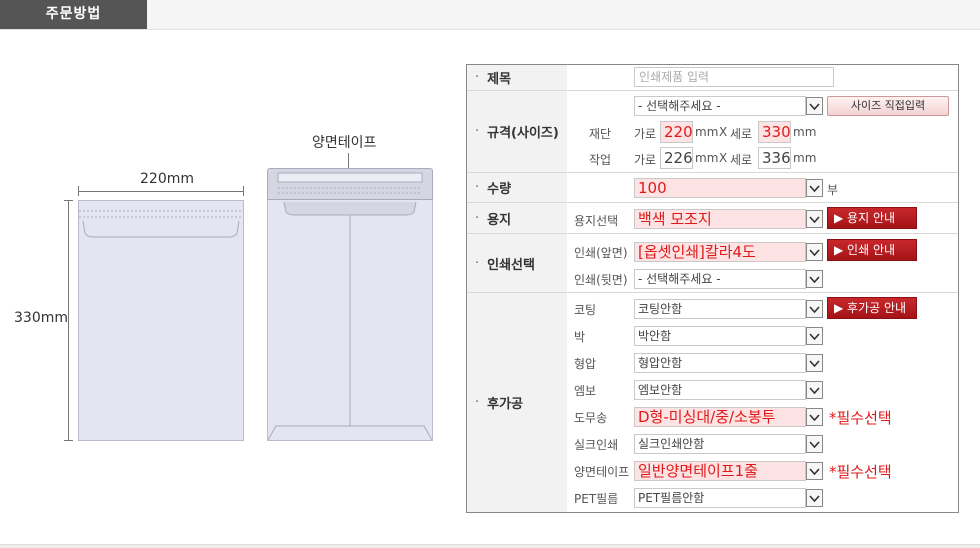 The width and height of the screenshot is (980, 548). I want to click on section-paper: · 용지 용지선택 백색 모조지 ▶ 용지 안내, so click(712, 218).